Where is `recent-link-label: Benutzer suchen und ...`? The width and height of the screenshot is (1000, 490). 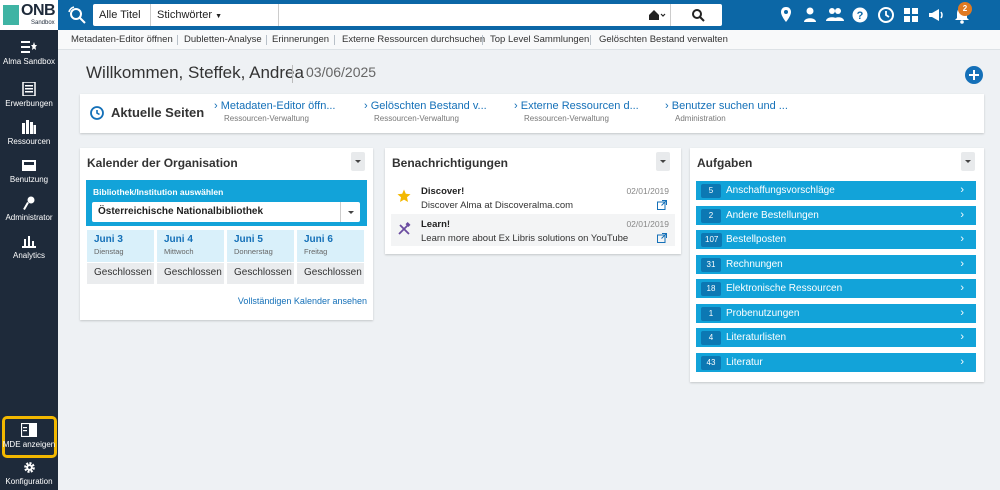
recent-link-label: Benutzer suchen und ... is located at coordinates (729, 106).